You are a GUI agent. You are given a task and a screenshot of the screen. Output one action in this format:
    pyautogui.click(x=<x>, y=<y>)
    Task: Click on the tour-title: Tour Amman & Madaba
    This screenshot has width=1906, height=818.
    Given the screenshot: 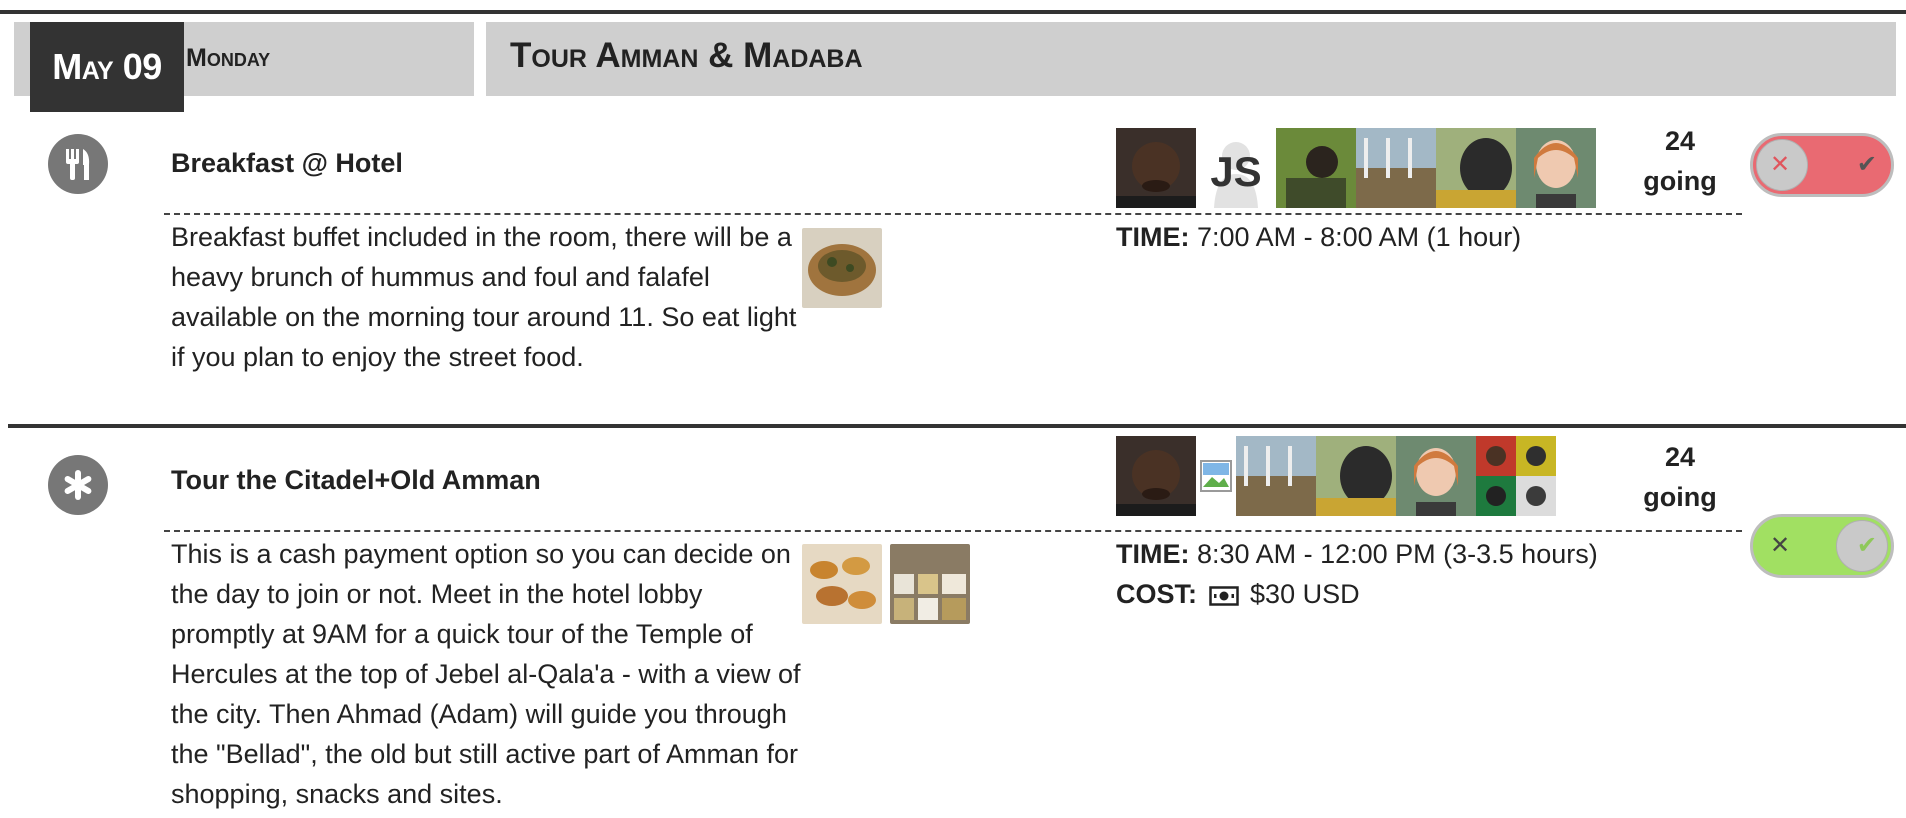 What is the action you would take?
    pyautogui.click(x=686, y=55)
    